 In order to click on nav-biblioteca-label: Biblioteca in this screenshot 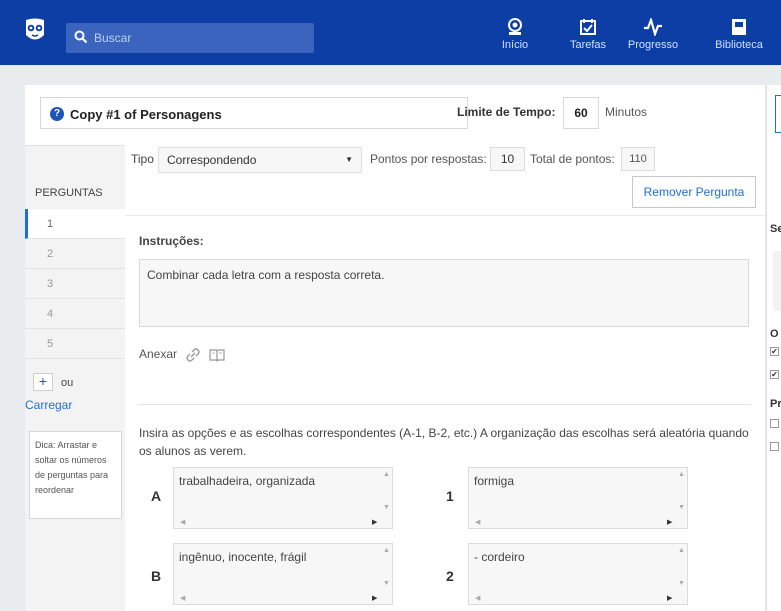, I will do `click(739, 45)`.